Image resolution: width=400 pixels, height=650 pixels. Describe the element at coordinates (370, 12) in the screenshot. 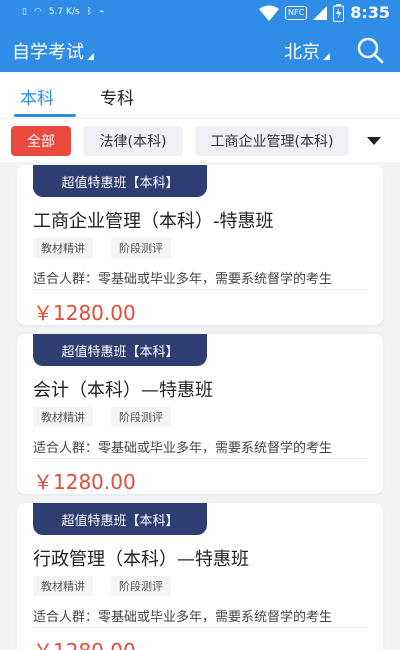

I see `status-time: 8:35` at that location.